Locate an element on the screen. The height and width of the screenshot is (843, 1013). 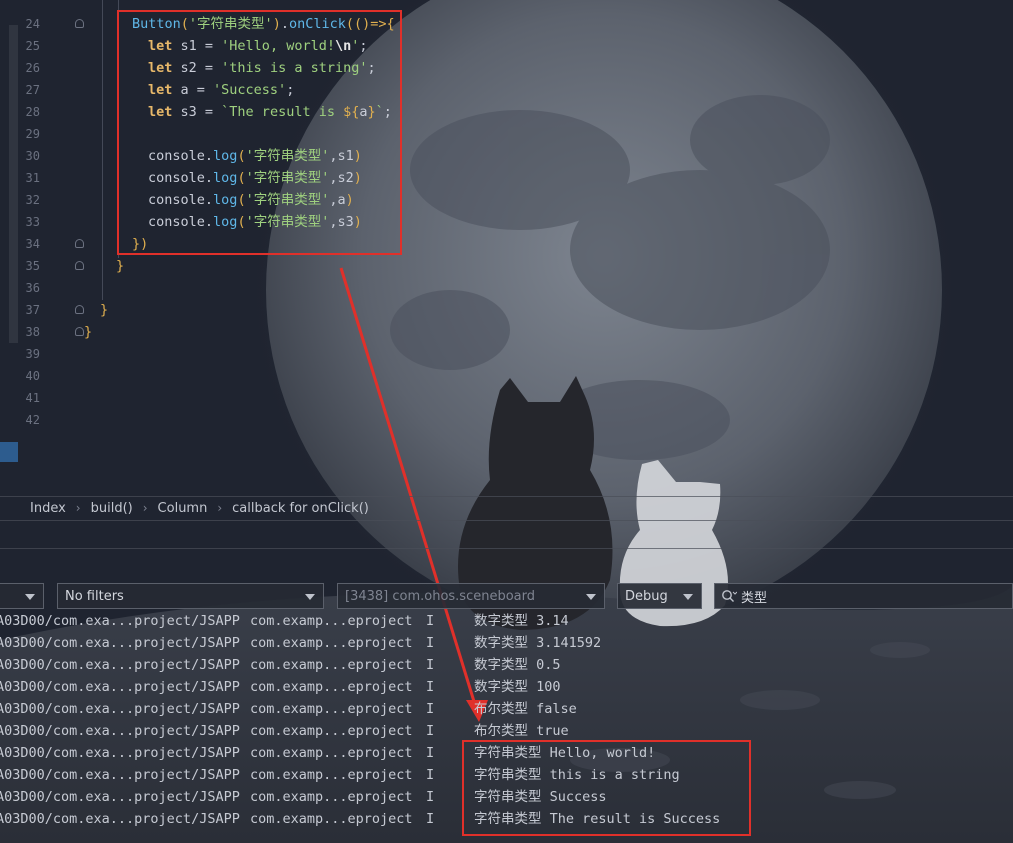
breadcrumb-item: callback for onClick() is located at coordinates (300, 508).